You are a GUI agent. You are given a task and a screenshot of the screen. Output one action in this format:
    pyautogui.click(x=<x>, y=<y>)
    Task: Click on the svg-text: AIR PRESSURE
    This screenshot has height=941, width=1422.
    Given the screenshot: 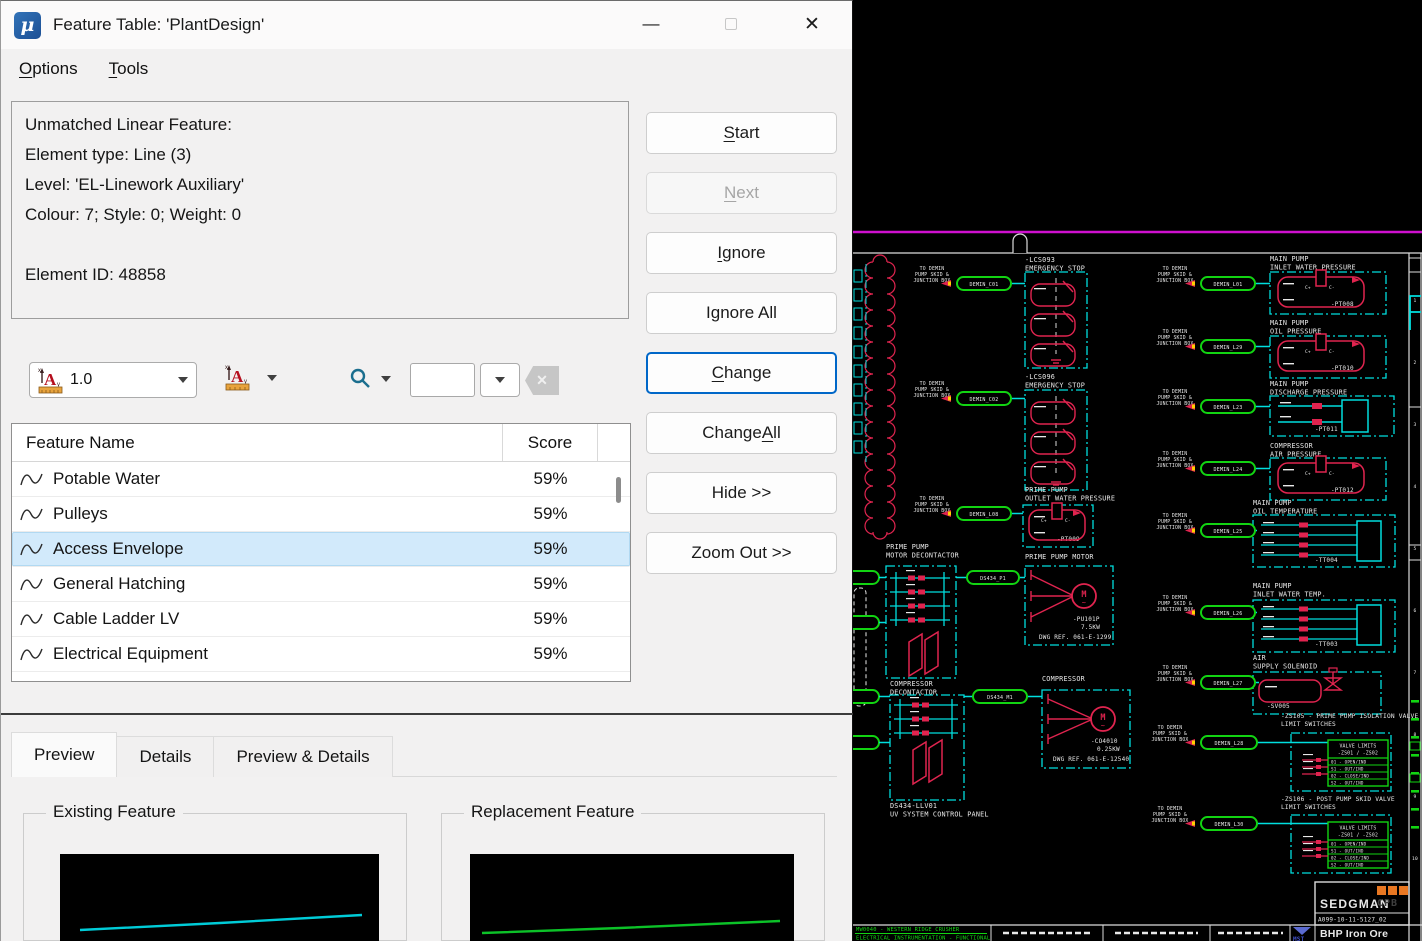 What is the action you would take?
    pyautogui.click(x=1296, y=455)
    